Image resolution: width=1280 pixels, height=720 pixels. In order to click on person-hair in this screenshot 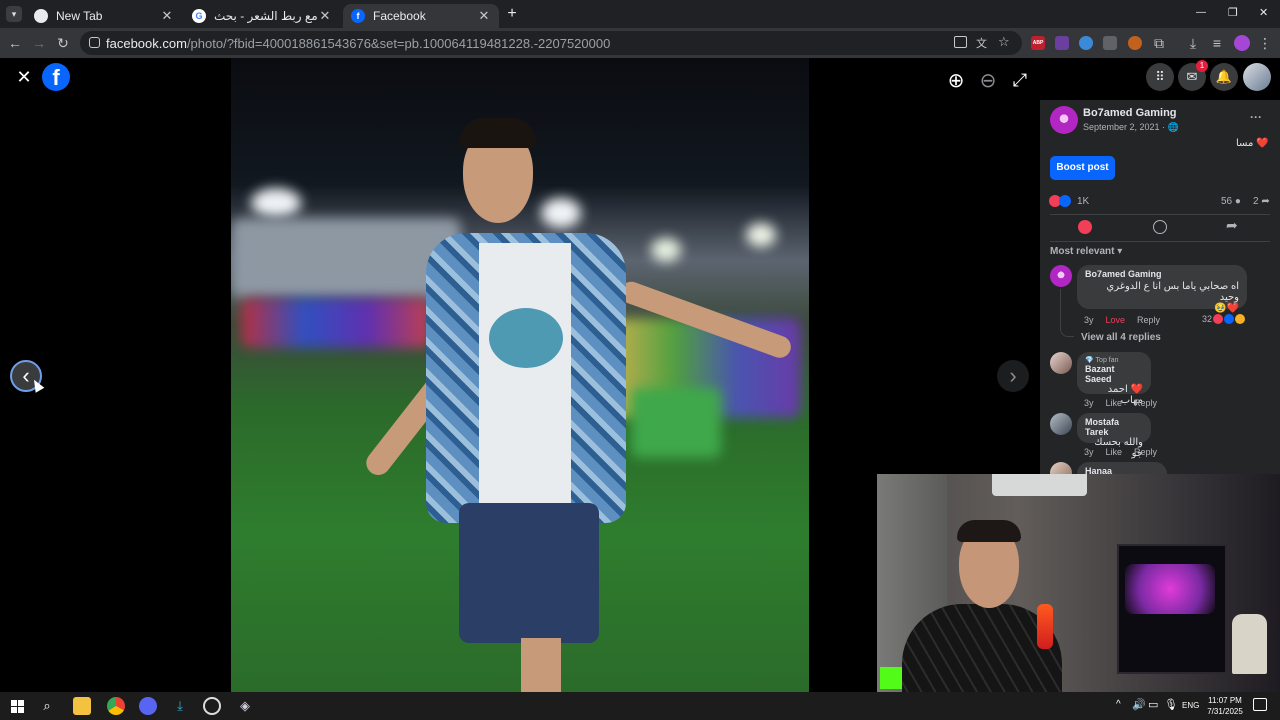, I will do `click(498, 133)`.